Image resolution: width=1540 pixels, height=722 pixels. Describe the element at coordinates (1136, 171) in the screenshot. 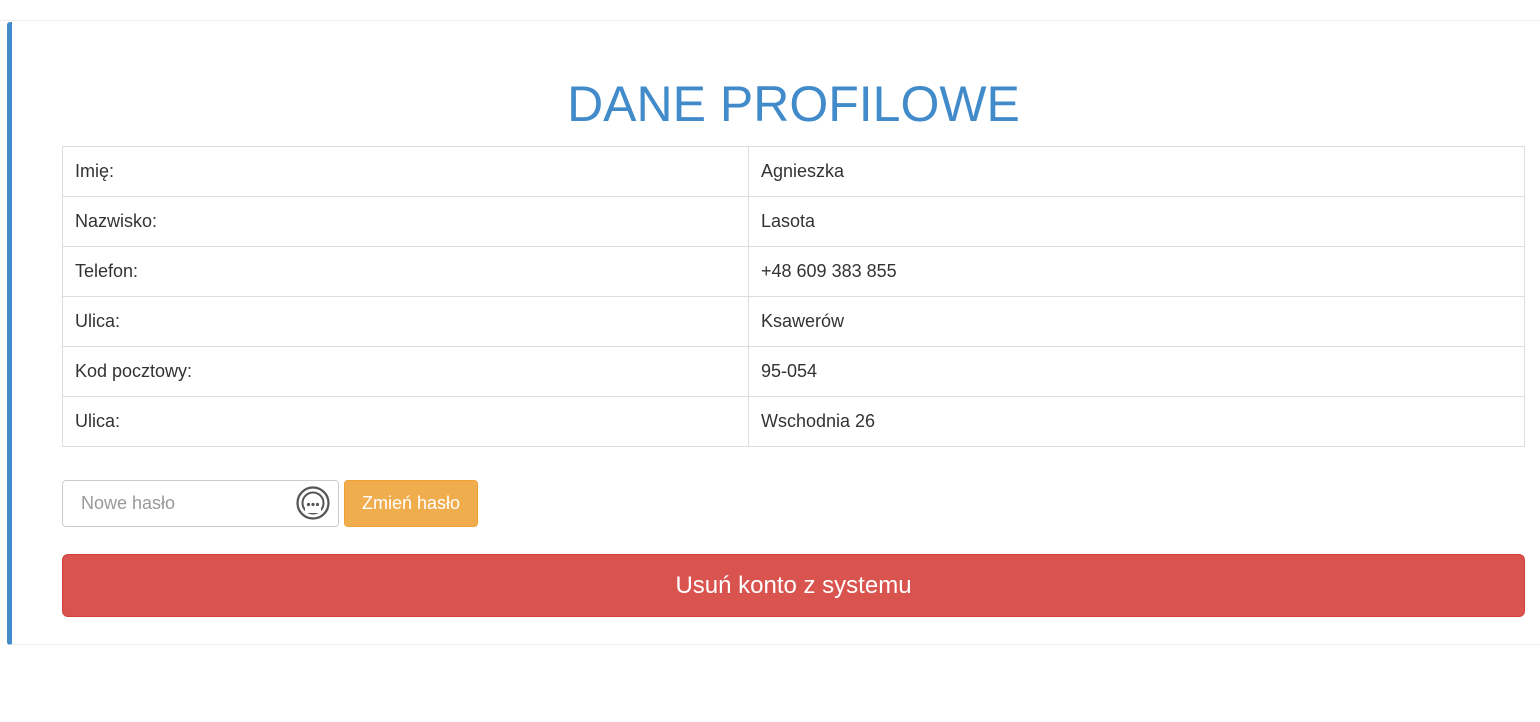

I see `field-value: Agnieszka` at that location.